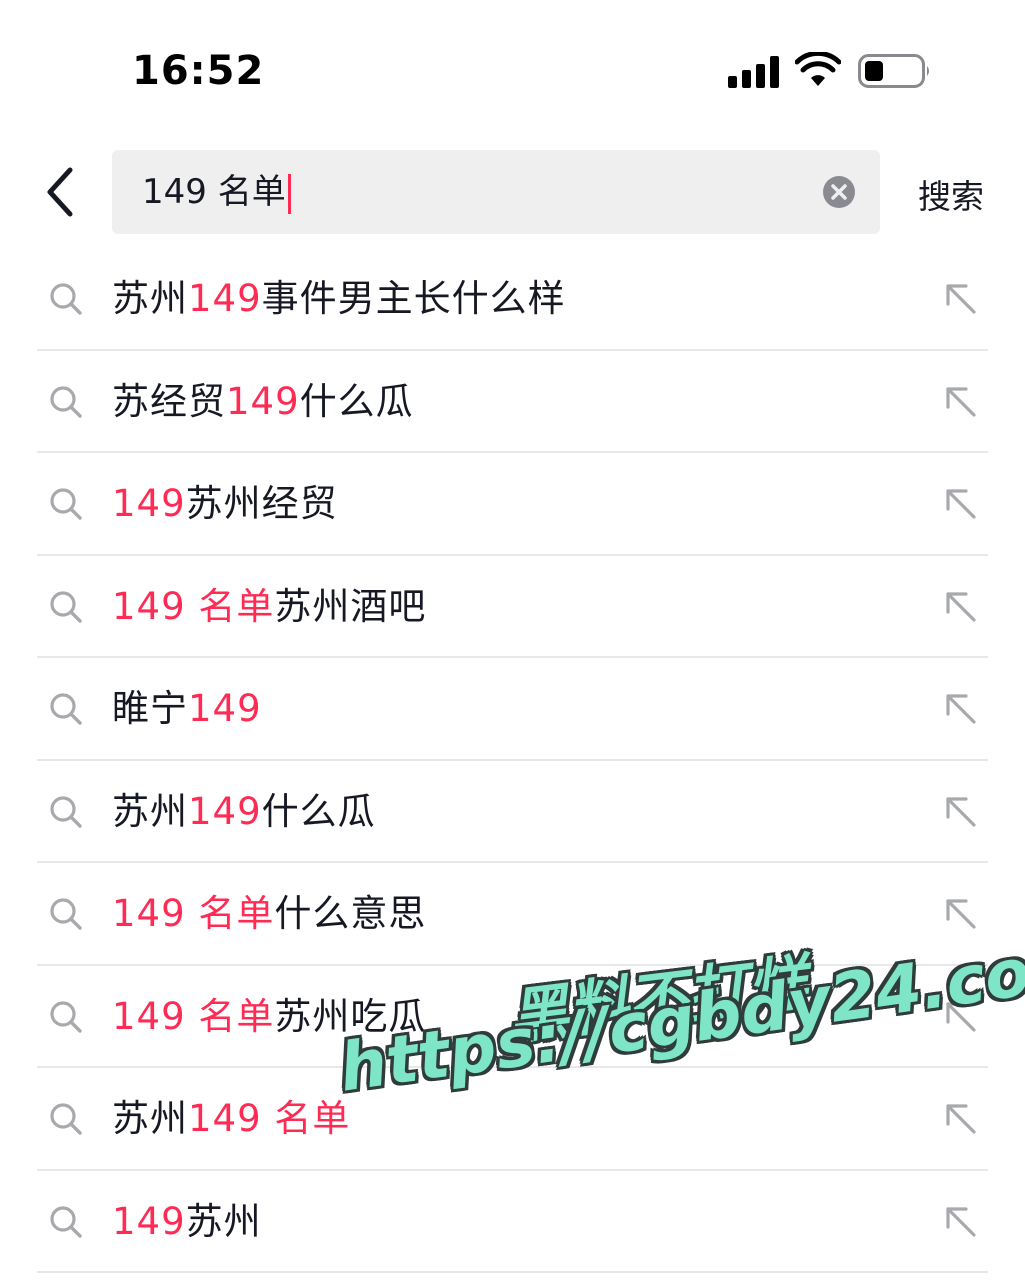  What do you see at coordinates (169, 401) in the screenshot?
I see `suggestion-segment: 苏经贸` at bounding box center [169, 401].